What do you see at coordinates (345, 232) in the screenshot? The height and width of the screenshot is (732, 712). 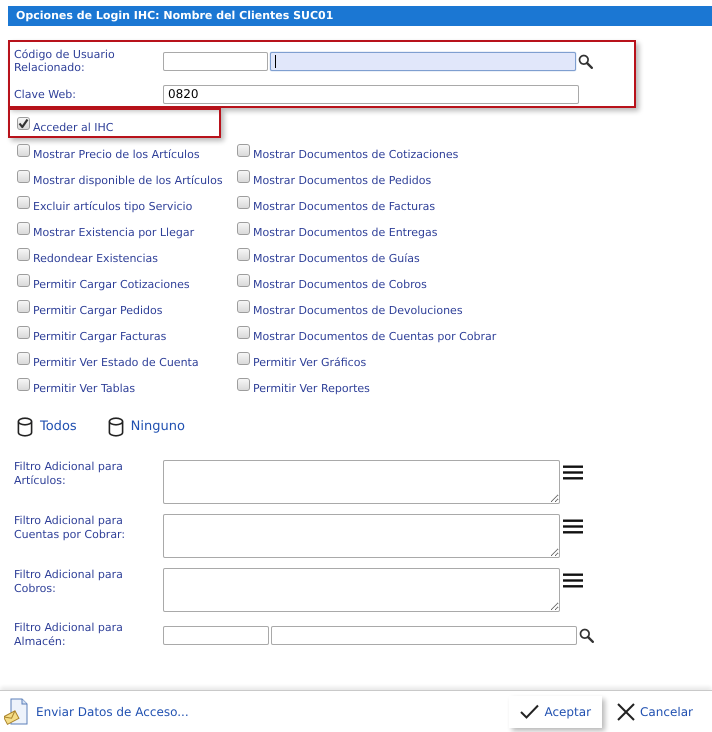 I see `checkbox-label: Mostrar Documentos de Entregas` at bounding box center [345, 232].